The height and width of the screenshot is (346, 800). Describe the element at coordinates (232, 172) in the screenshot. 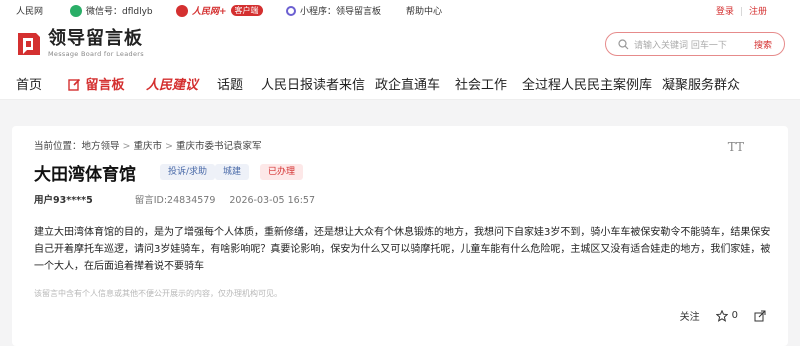

I see `field-tag: 城建` at that location.